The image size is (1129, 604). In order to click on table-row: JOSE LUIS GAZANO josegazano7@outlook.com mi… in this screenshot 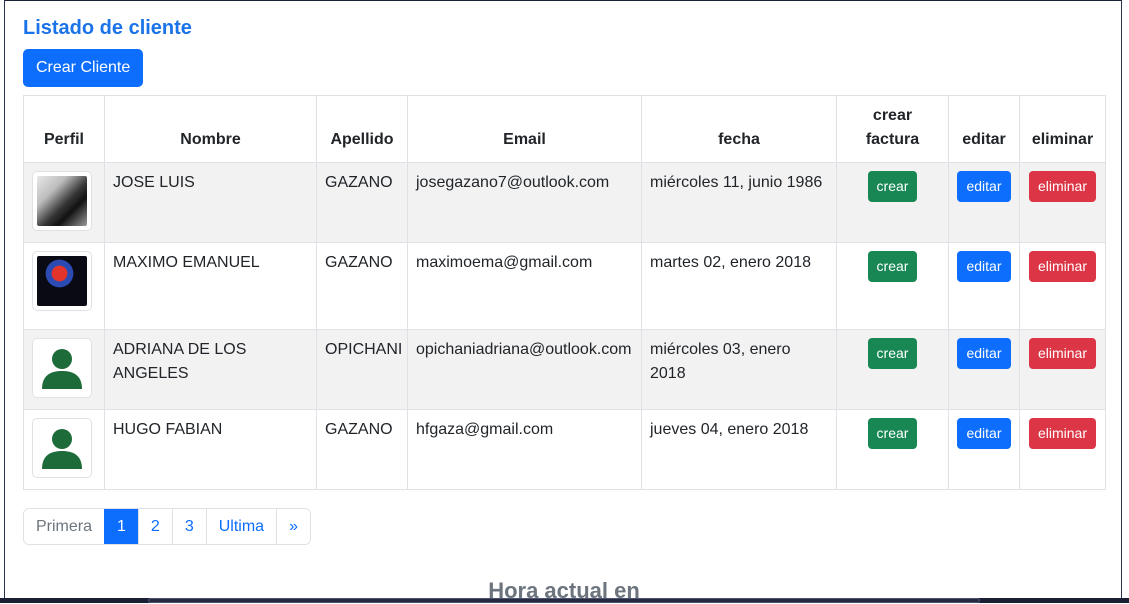, I will do `click(564, 202)`.